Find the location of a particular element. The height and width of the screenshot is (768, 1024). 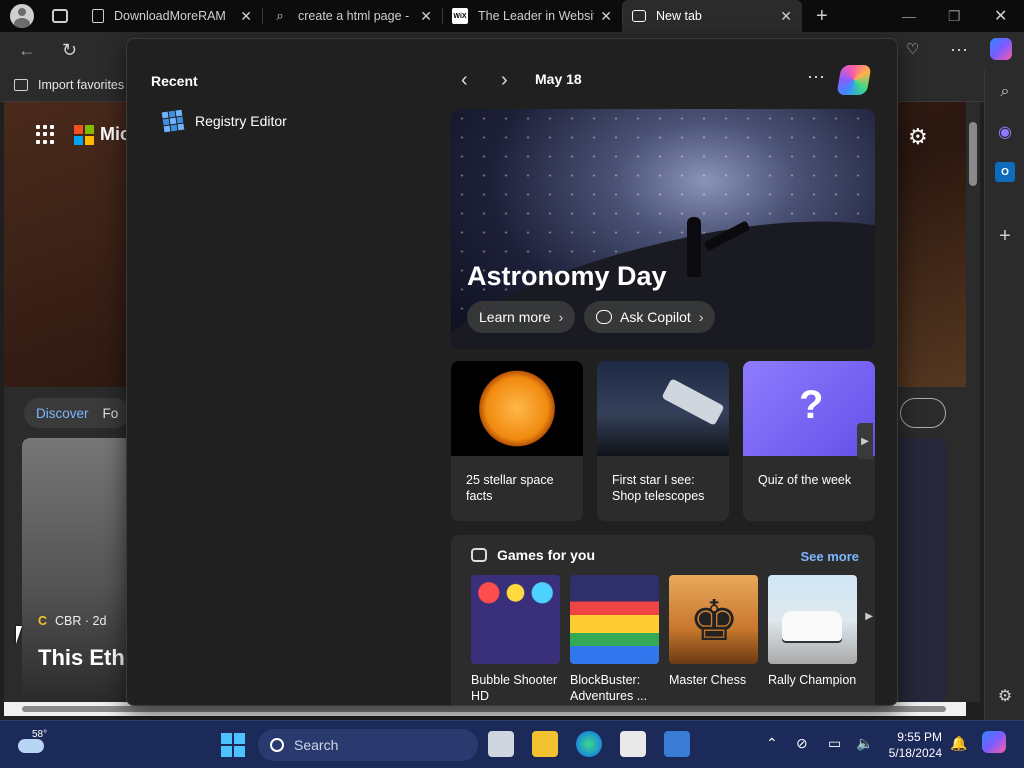

more-menu-icon: ⋯ is located at coordinates (959, 50).